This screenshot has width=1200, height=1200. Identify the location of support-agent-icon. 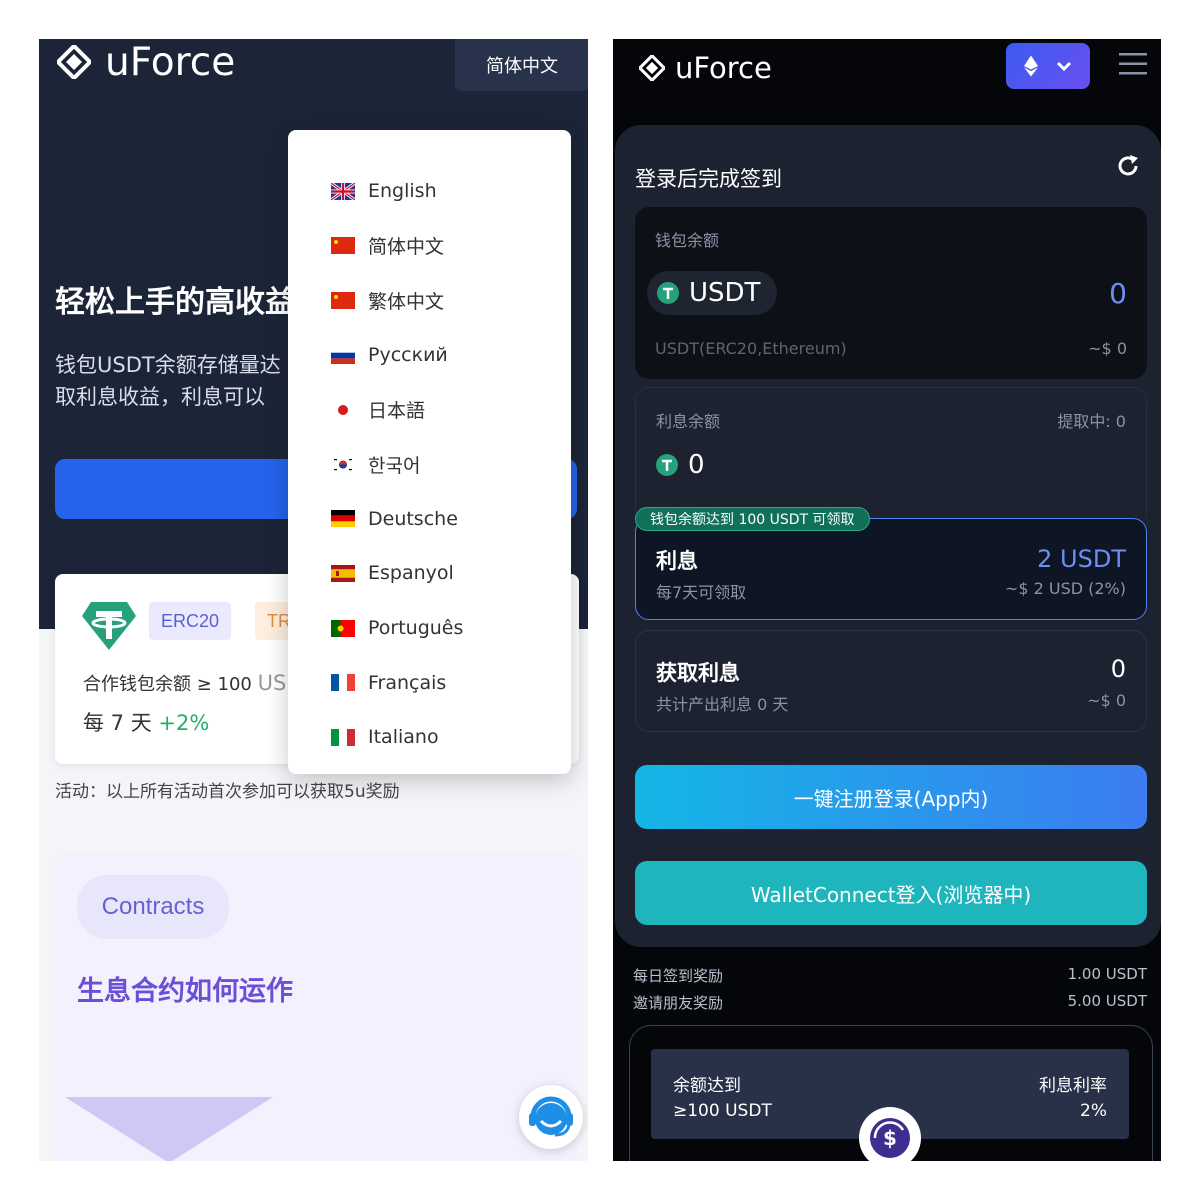
(551, 1116).